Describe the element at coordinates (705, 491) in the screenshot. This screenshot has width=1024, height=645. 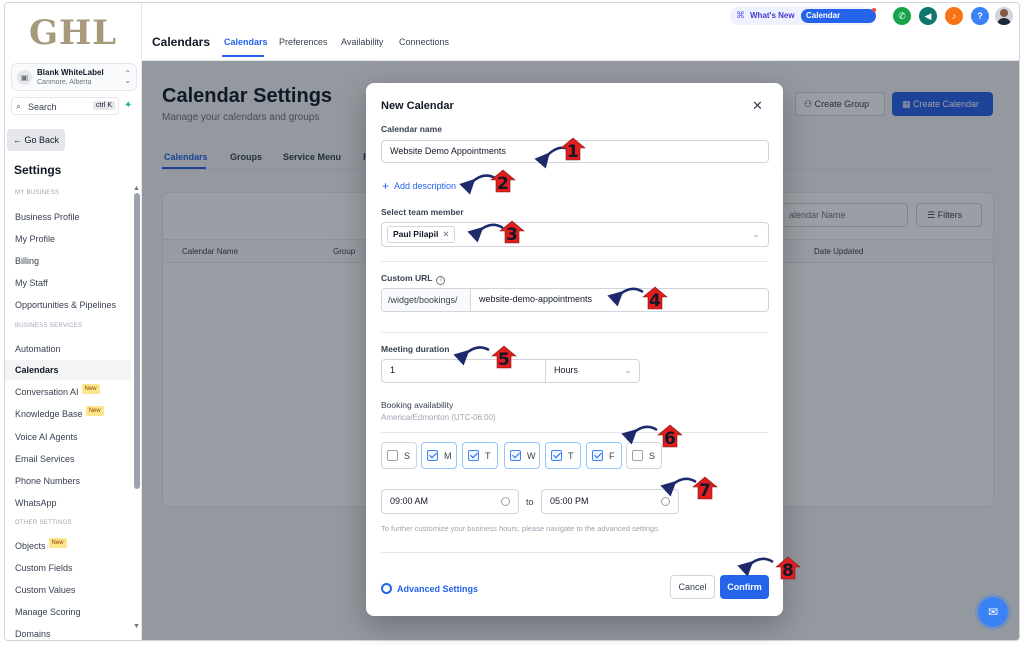
I see `annotation-7: 7` at that location.